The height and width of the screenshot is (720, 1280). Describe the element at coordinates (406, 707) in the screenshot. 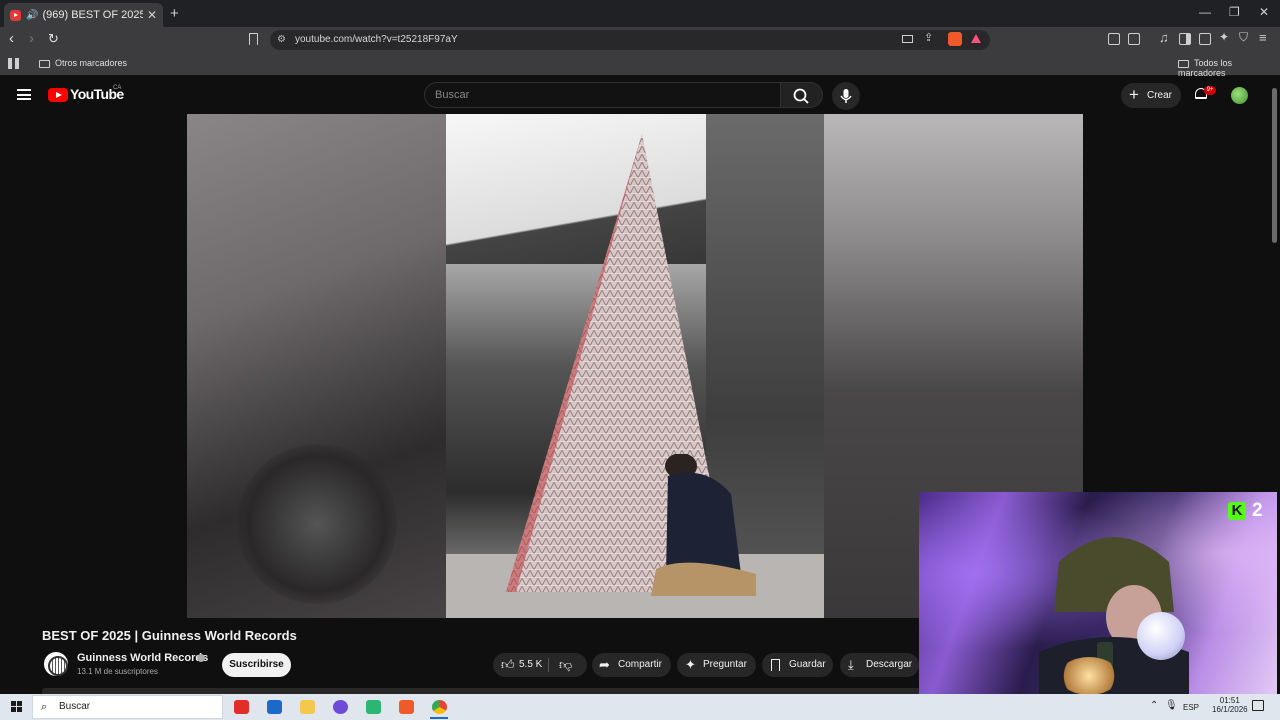

I see `brave-browser-icon` at that location.